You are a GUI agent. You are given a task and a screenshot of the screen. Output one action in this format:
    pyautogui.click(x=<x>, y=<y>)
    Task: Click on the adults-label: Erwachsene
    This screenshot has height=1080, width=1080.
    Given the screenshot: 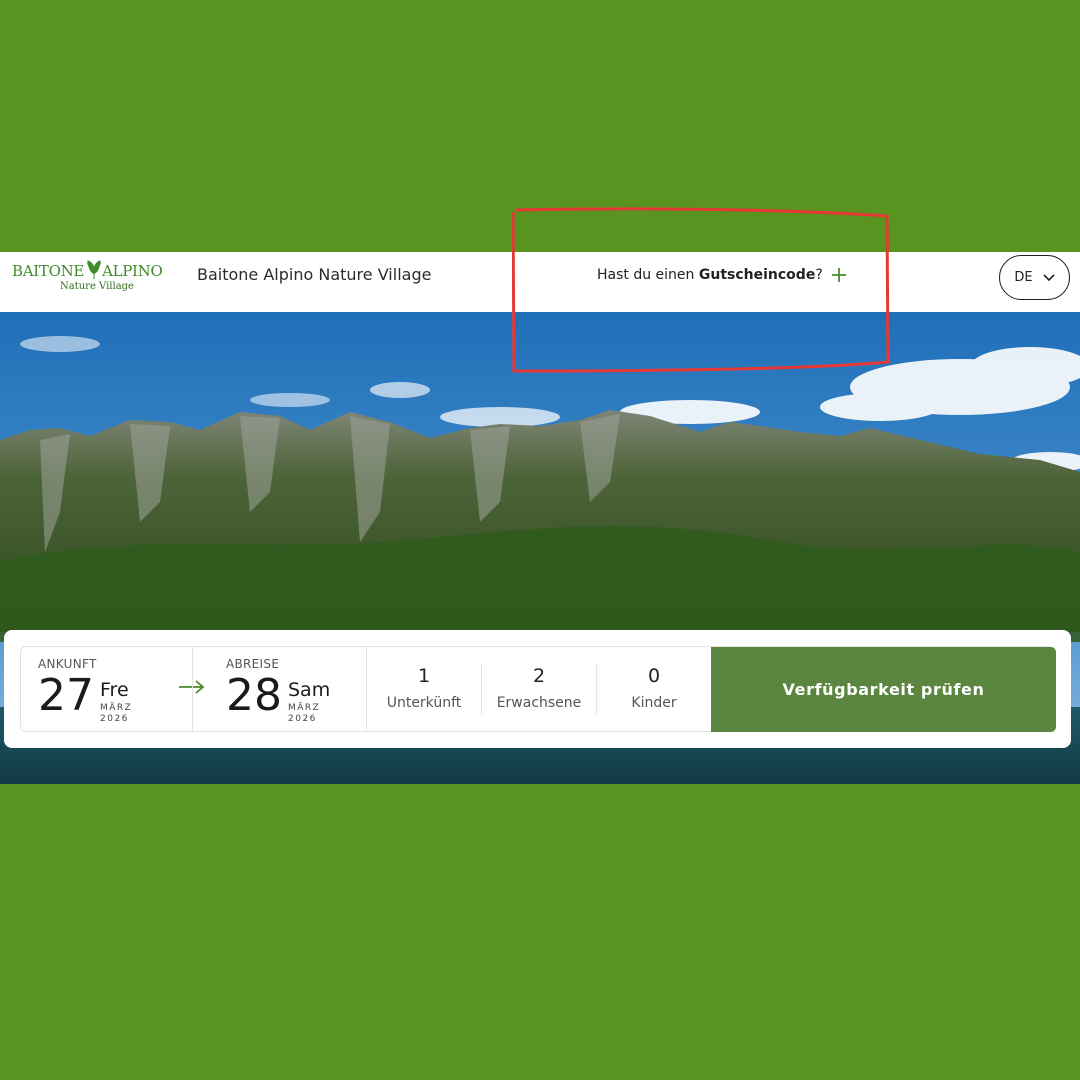 What is the action you would take?
    pyautogui.click(x=539, y=703)
    